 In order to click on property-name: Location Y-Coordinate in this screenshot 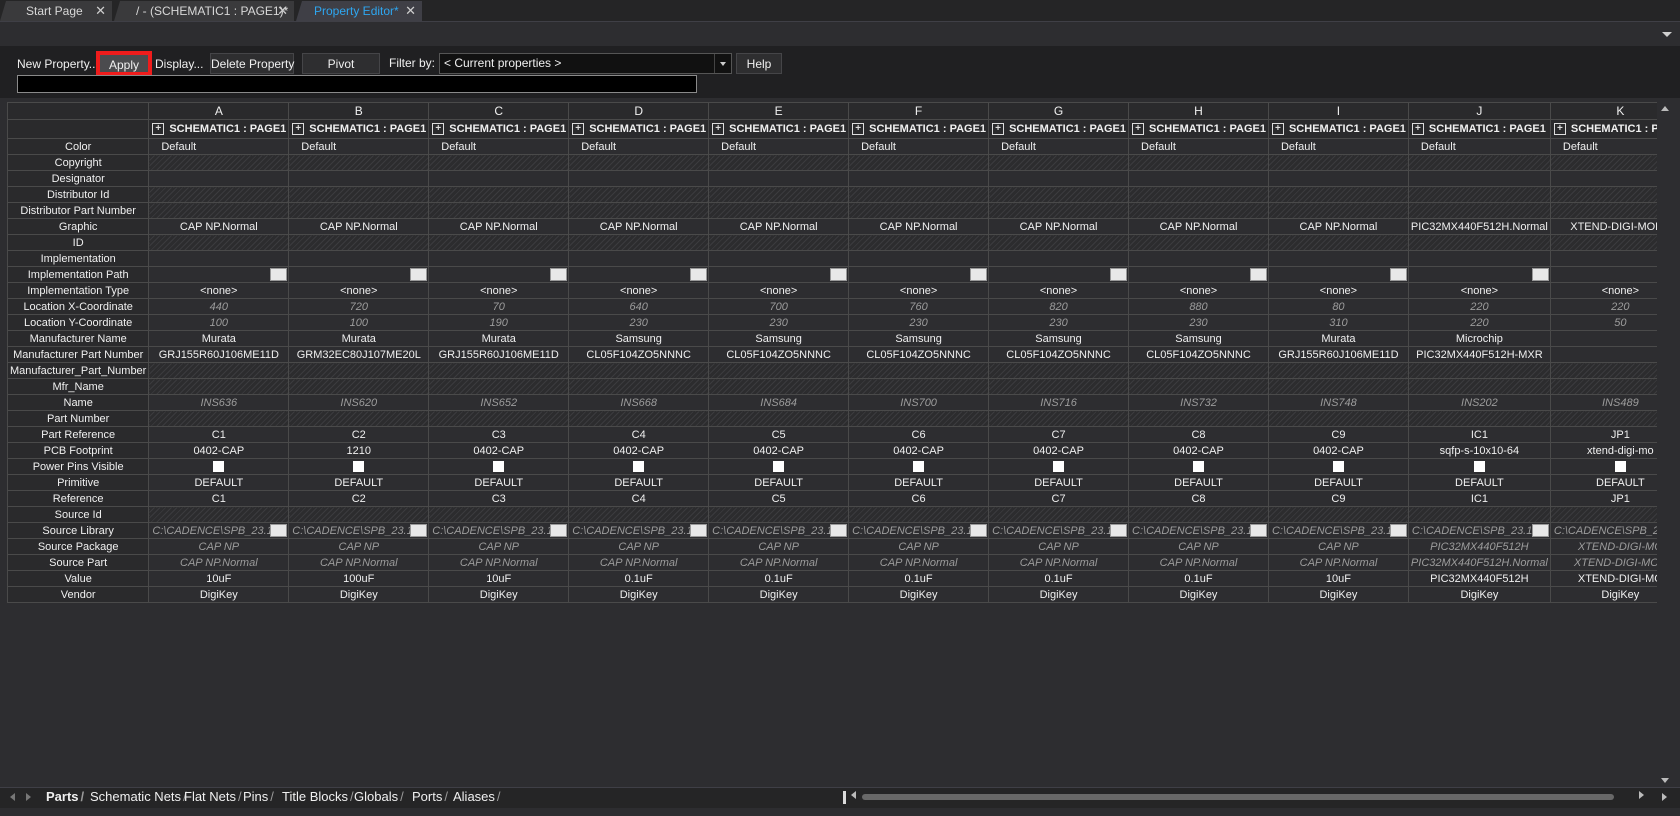, I will do `click(78, 322)`.